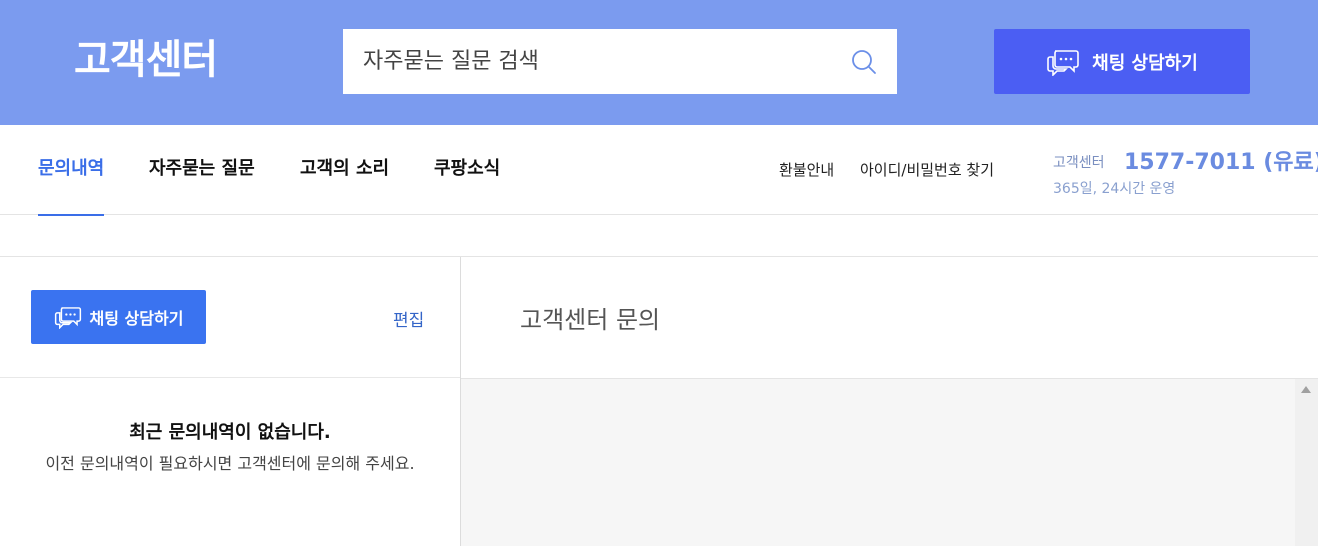 The image size is (1318, 546). What do you see at coordinates (230, 463) in the screenshot?
I see `empty-state-description: 이전 문의내역이 필요하시면 고객센터에 문의해 주세요.` at bounding box center [230, 463].